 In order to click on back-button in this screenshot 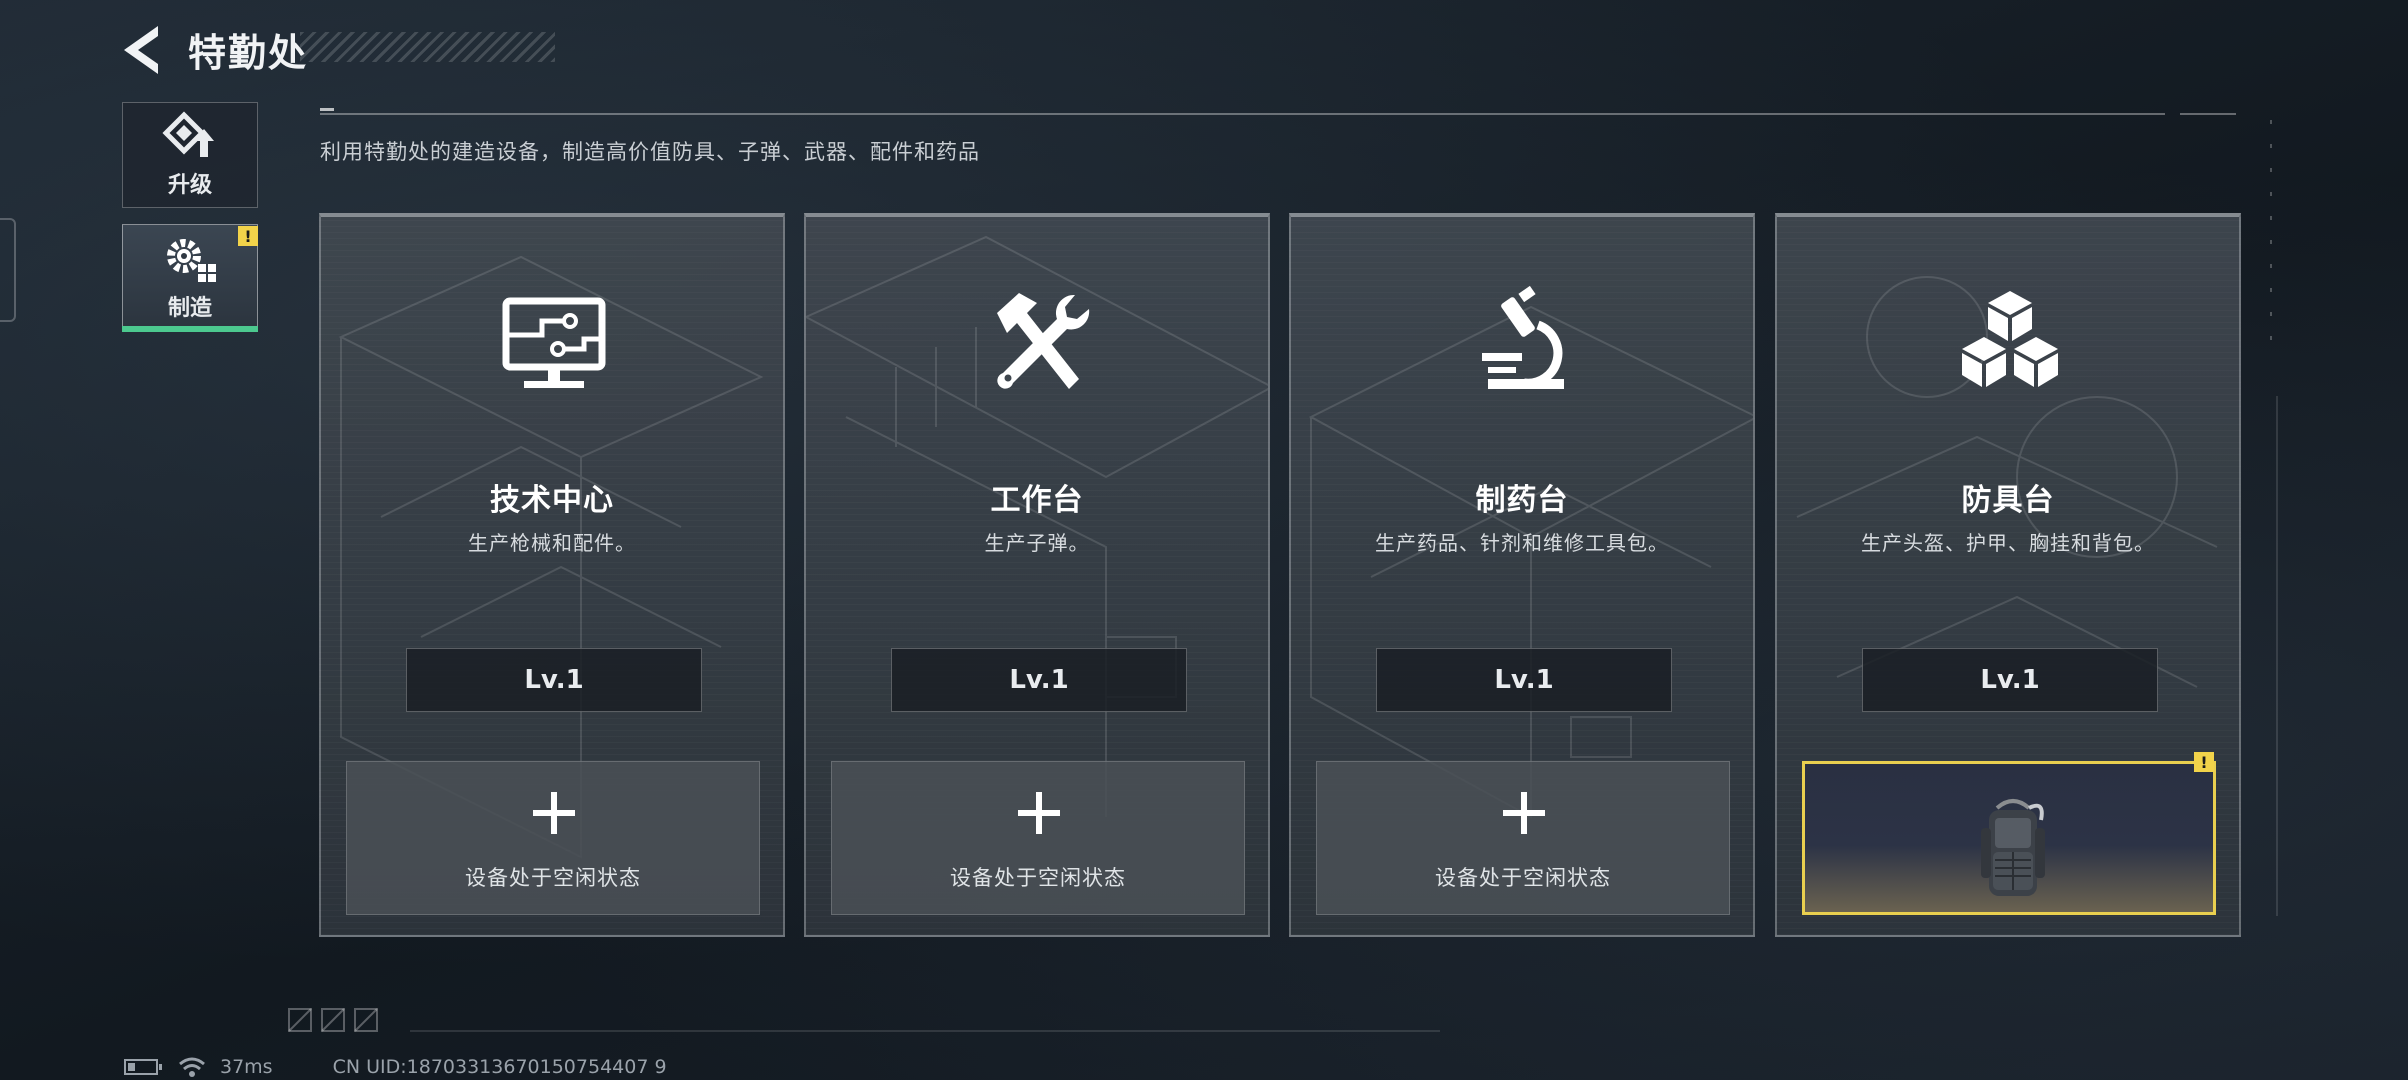, I will do `click(143, 50)`.